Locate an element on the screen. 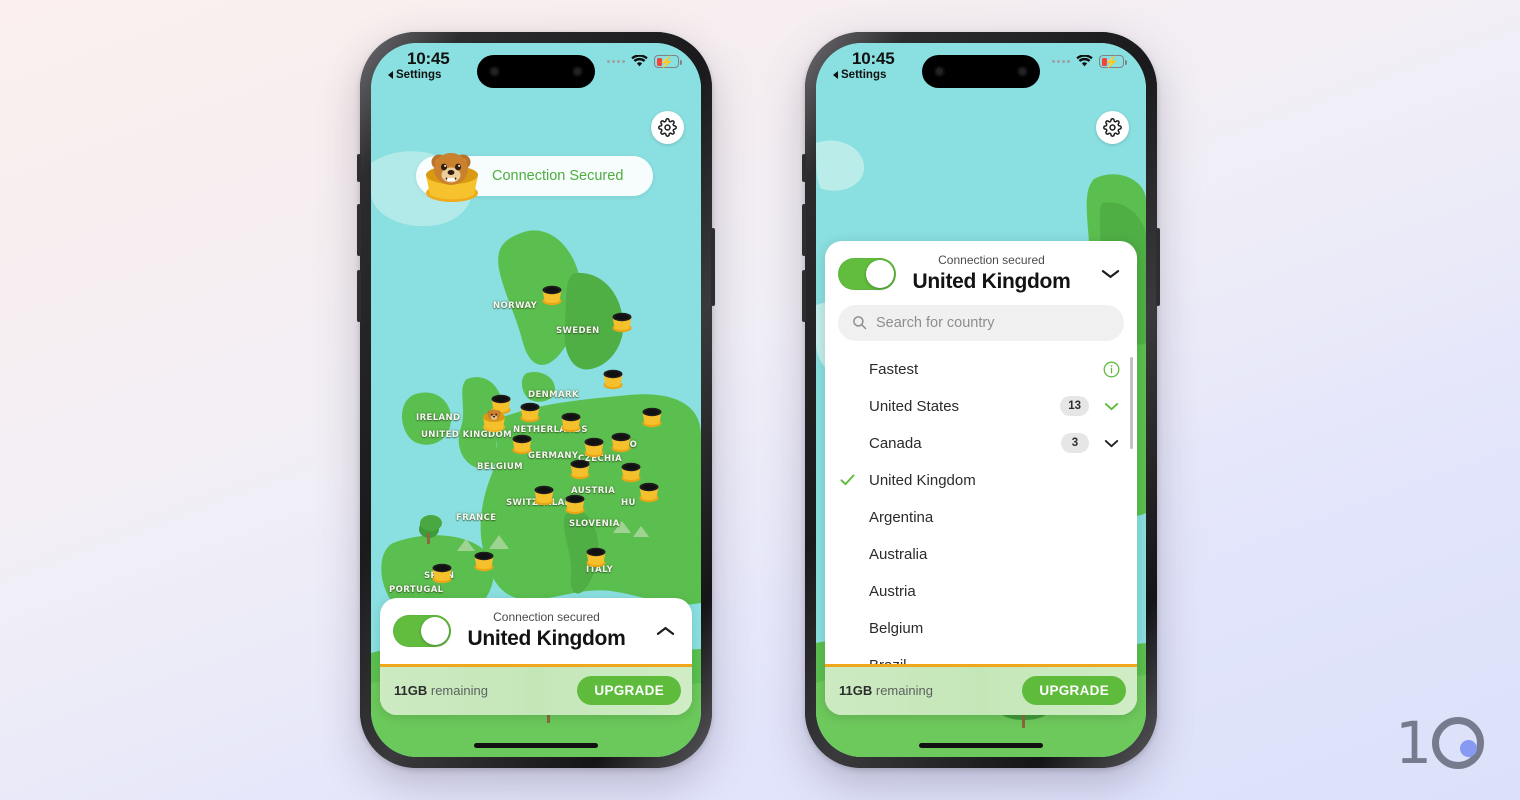  back-triangle-icon is located at coordinates (390, 75).